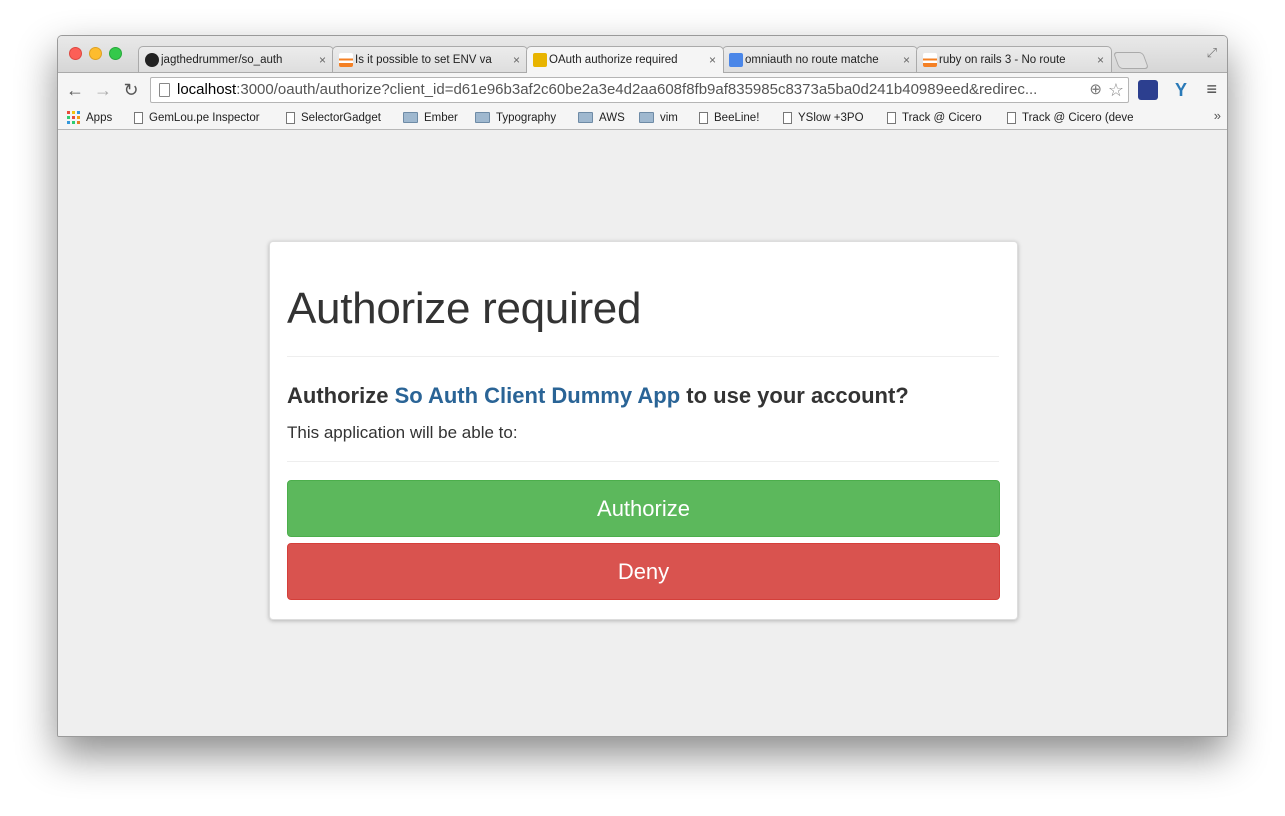  I want to click on extension-icon, so click(1148, 90).